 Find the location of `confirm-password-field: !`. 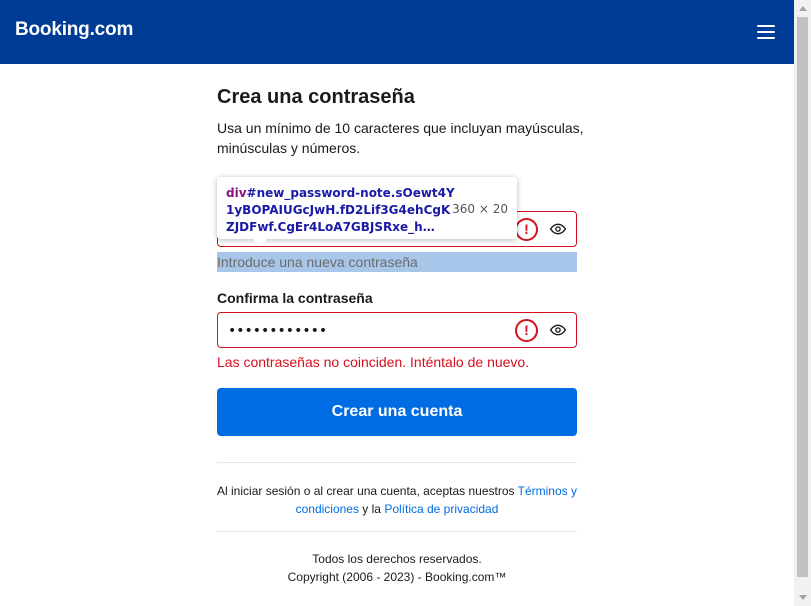

confirm-password-field: ! is located at coordinates (397, 330).